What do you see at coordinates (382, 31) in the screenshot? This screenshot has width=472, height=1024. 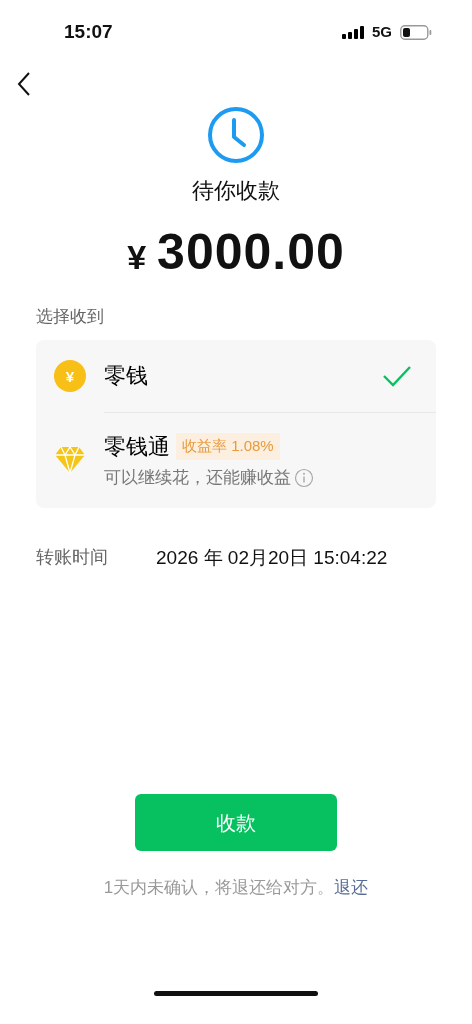 I see `network-label: 5G` at bounding box center [382, 31].